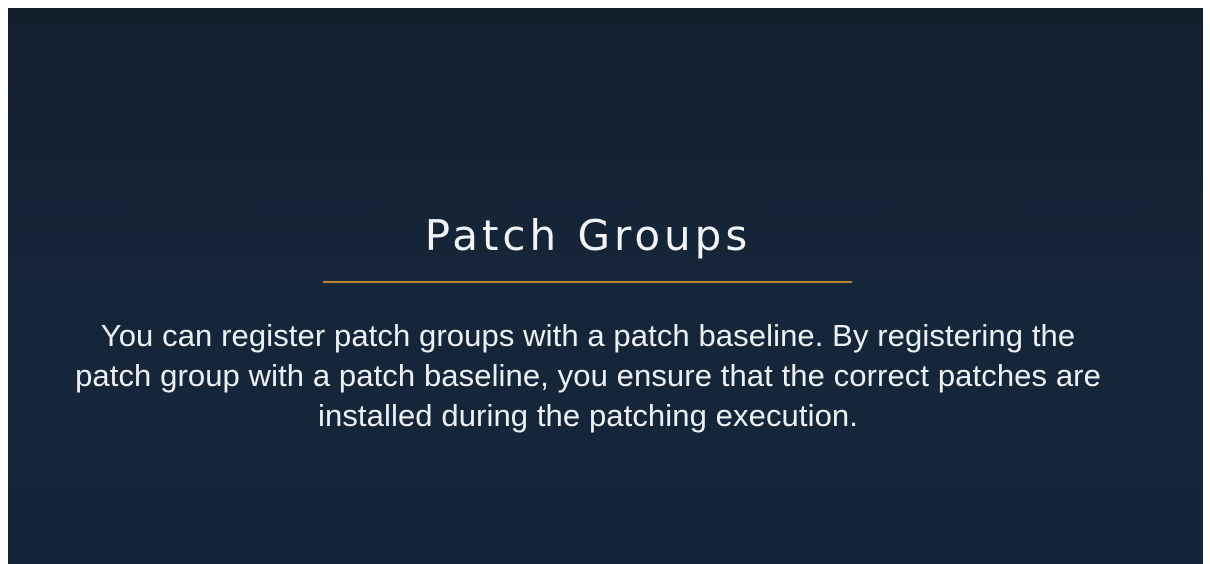  Describe the element at coordinates (588, 235) in the screenshot. I see `slide-title: Patch Groups` at that location.